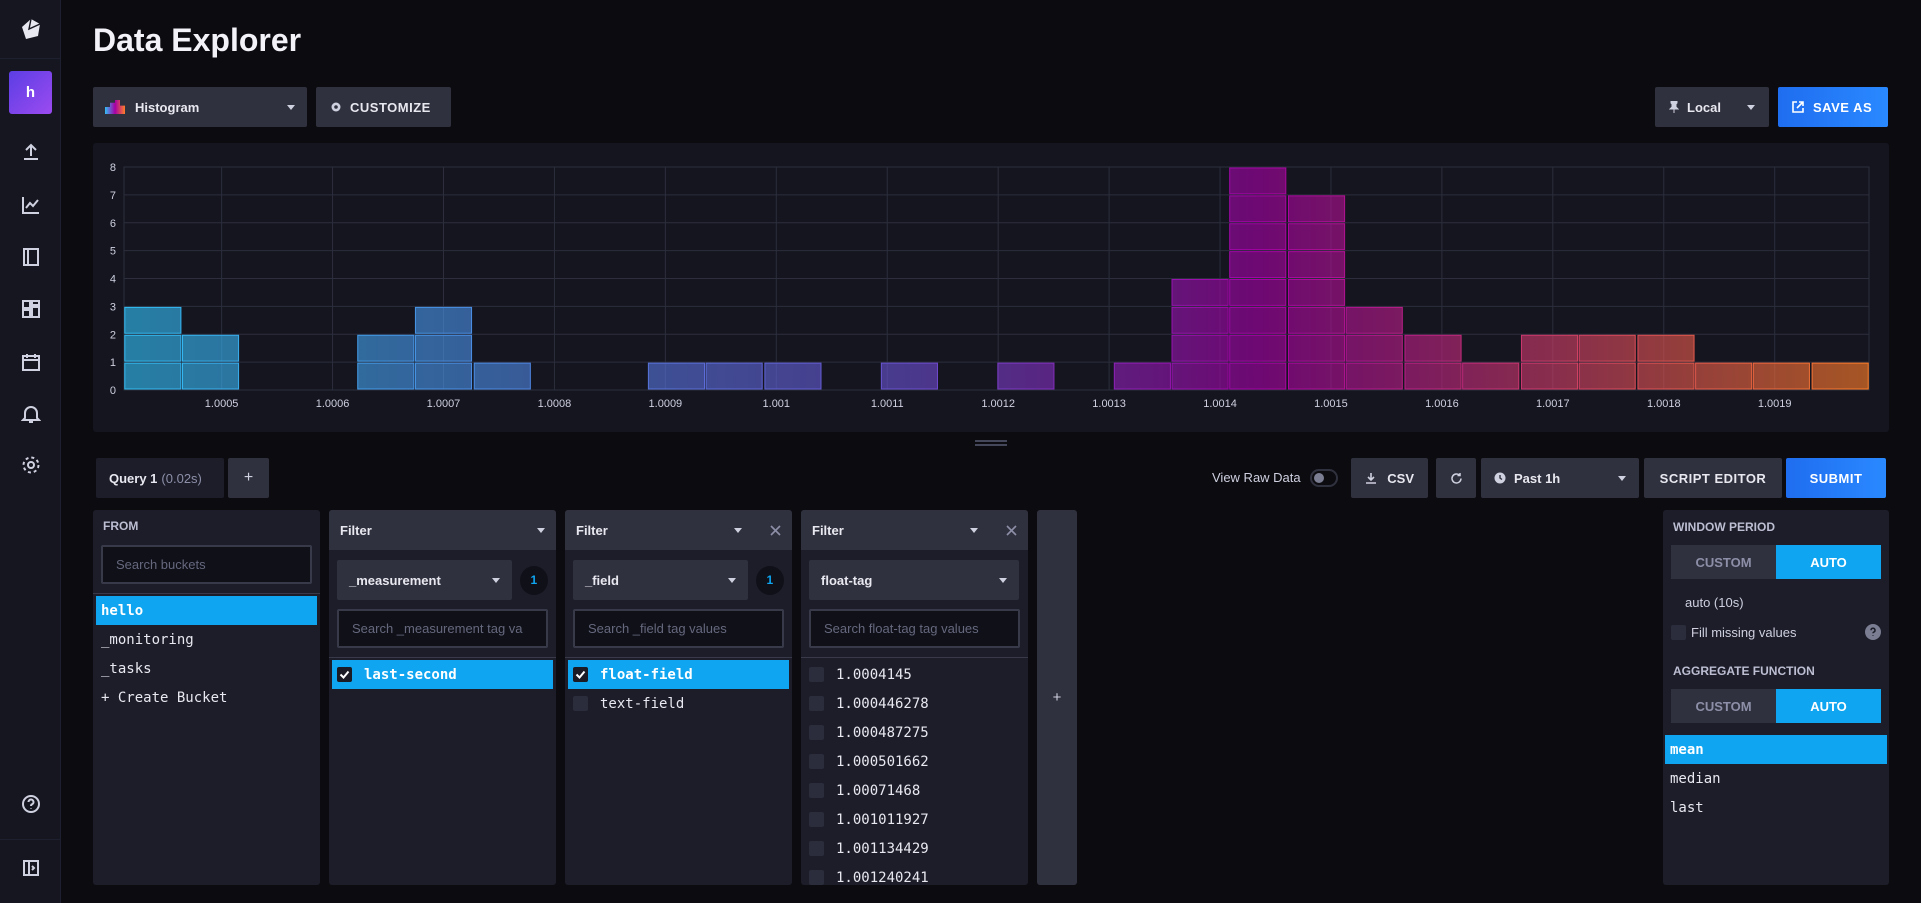  What do you see at coordinates (914, 703) in the screenshot?
I see `tag-value-item: 1.000446278` at bounding box center [914, 703].